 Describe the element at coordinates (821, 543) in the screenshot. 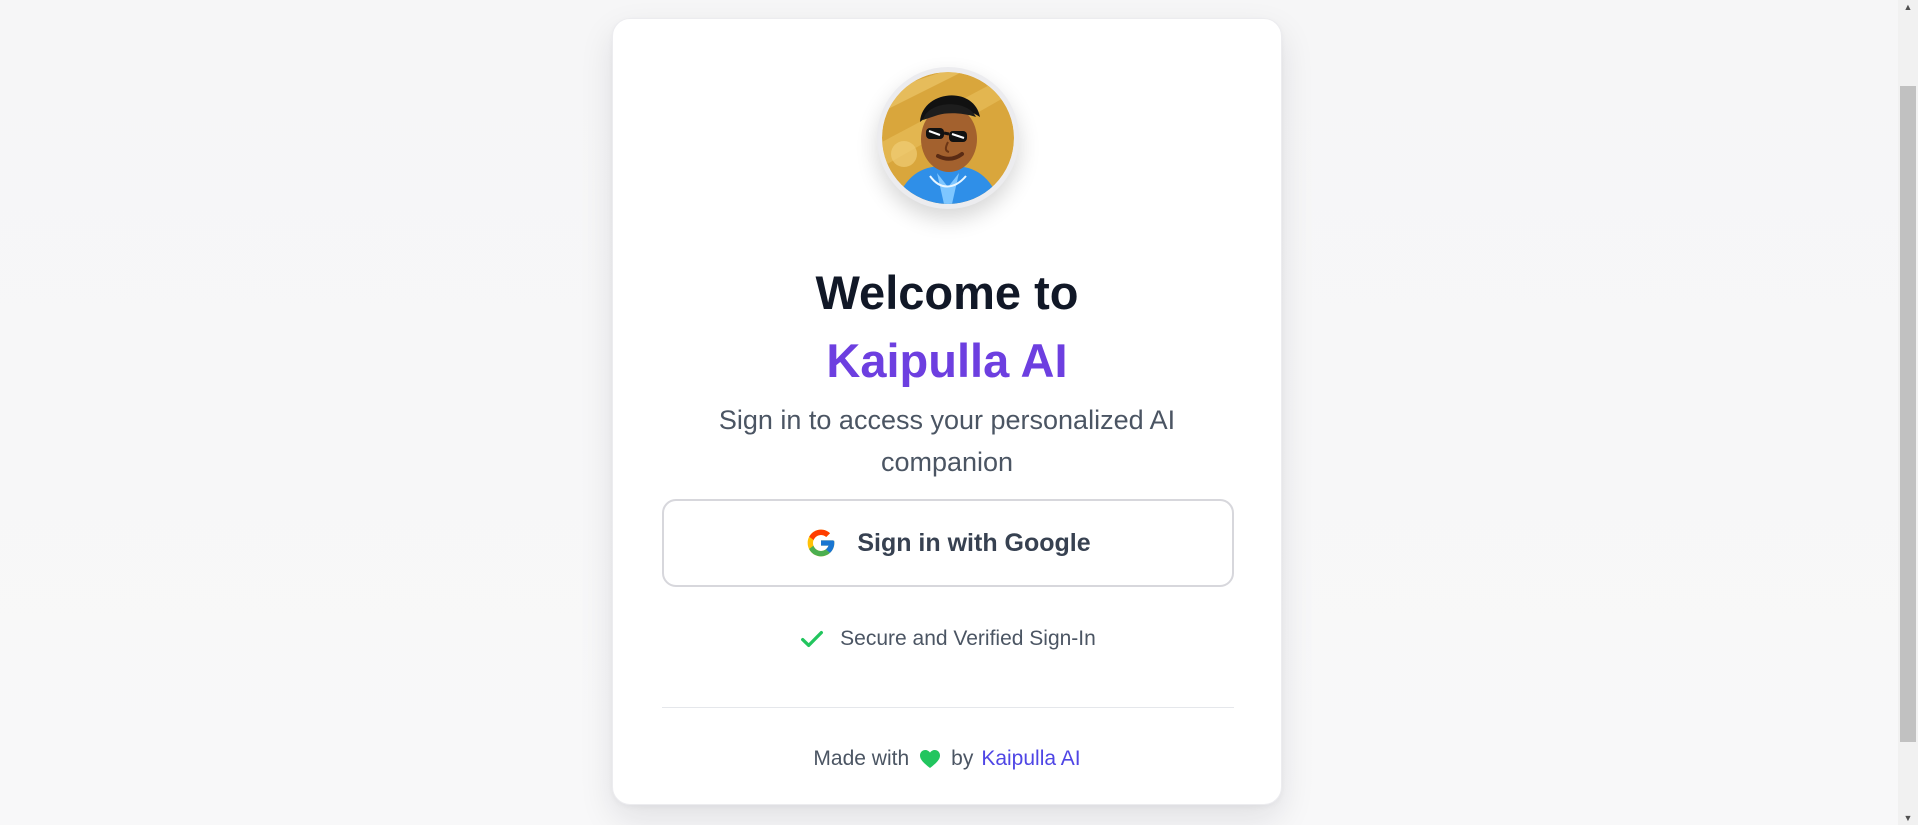

I see `google-icon` at that location.